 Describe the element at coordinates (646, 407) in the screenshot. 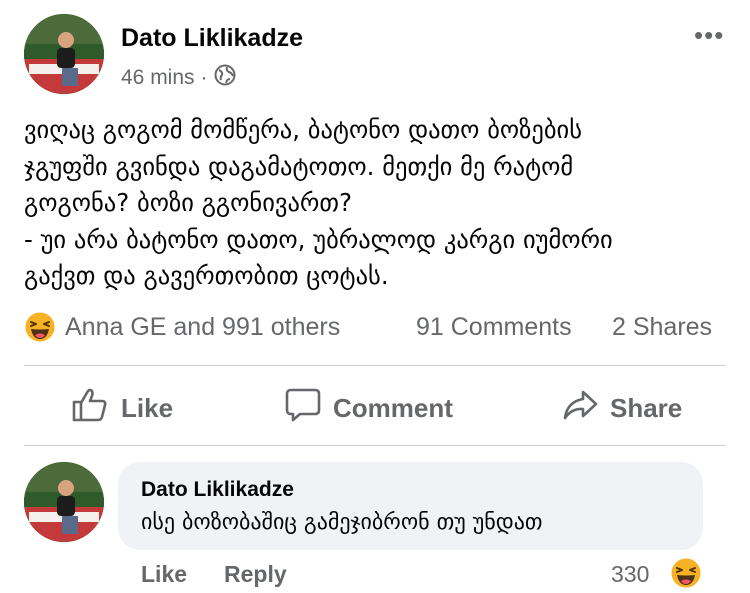

I see `share-label: Share` at that location.